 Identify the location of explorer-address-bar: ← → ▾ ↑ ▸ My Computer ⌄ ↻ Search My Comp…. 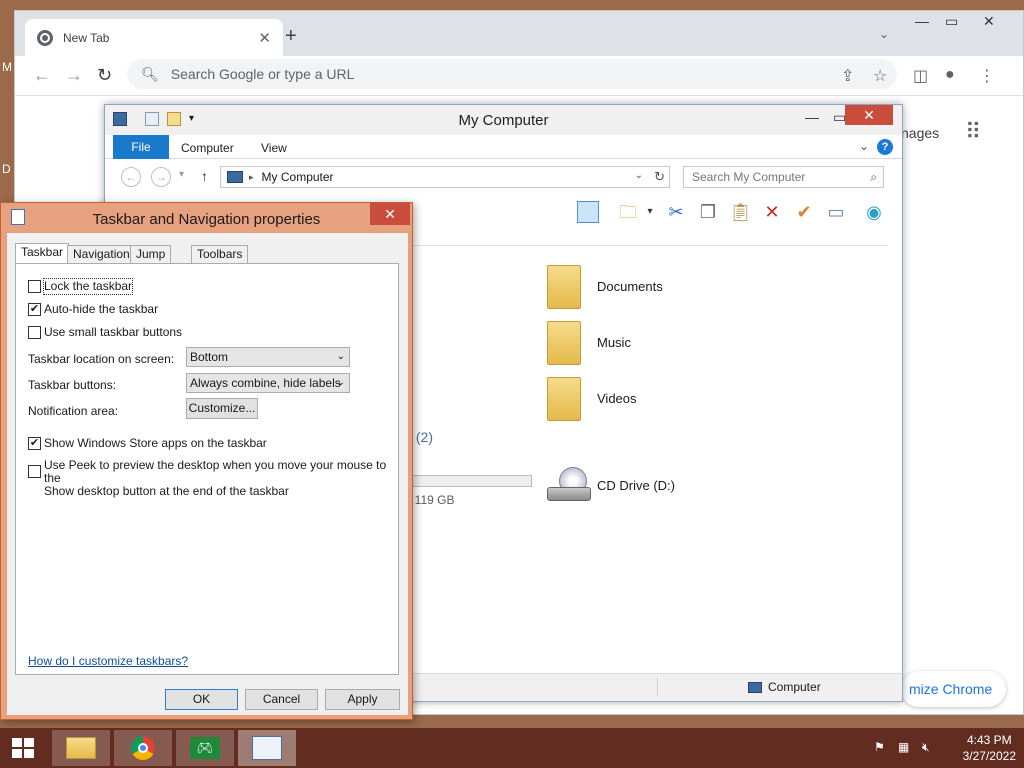
(503, 177).